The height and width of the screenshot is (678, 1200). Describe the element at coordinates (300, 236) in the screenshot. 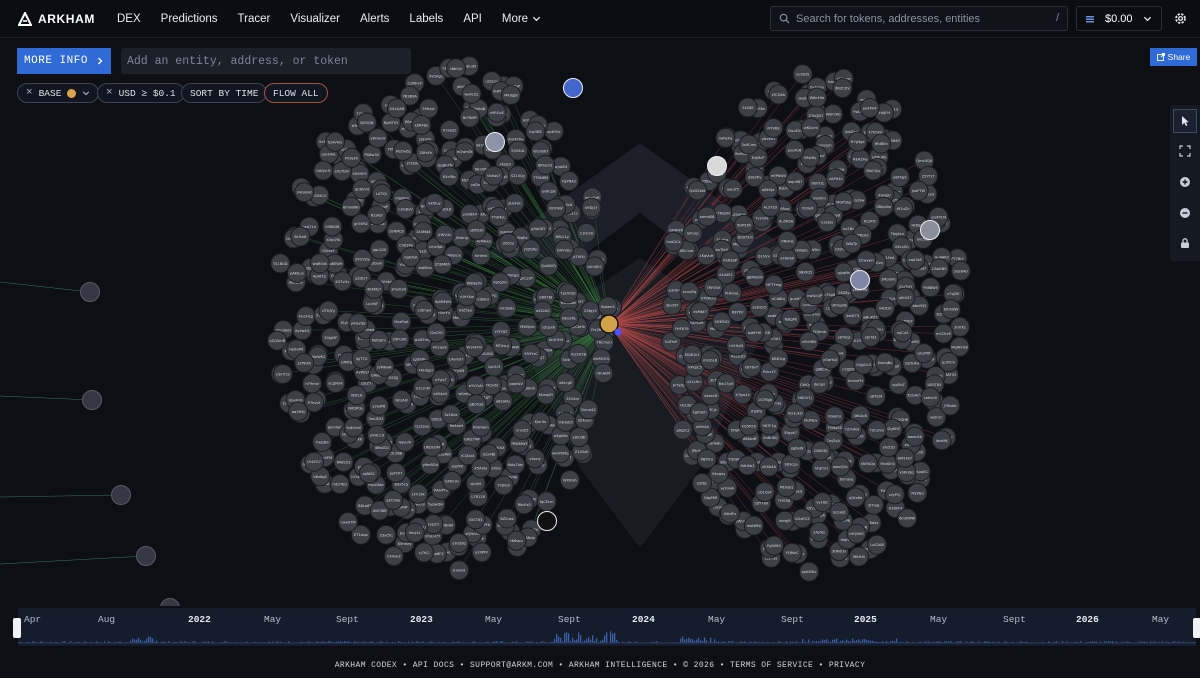

I see `entity-node: SkTck8` at that location.